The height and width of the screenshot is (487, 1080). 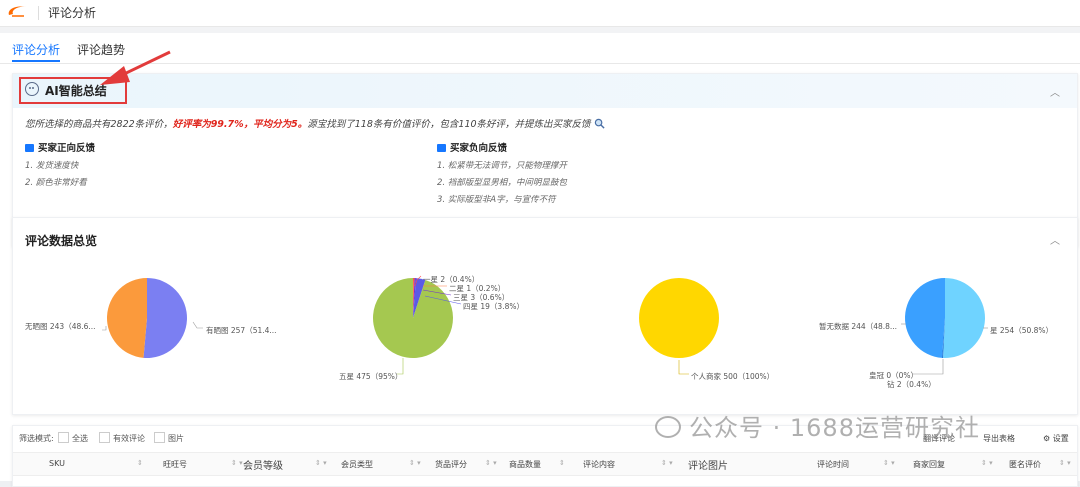 I want to click on watermark: 公众号 · 1688运营研究社, so click(x=817, y=425).